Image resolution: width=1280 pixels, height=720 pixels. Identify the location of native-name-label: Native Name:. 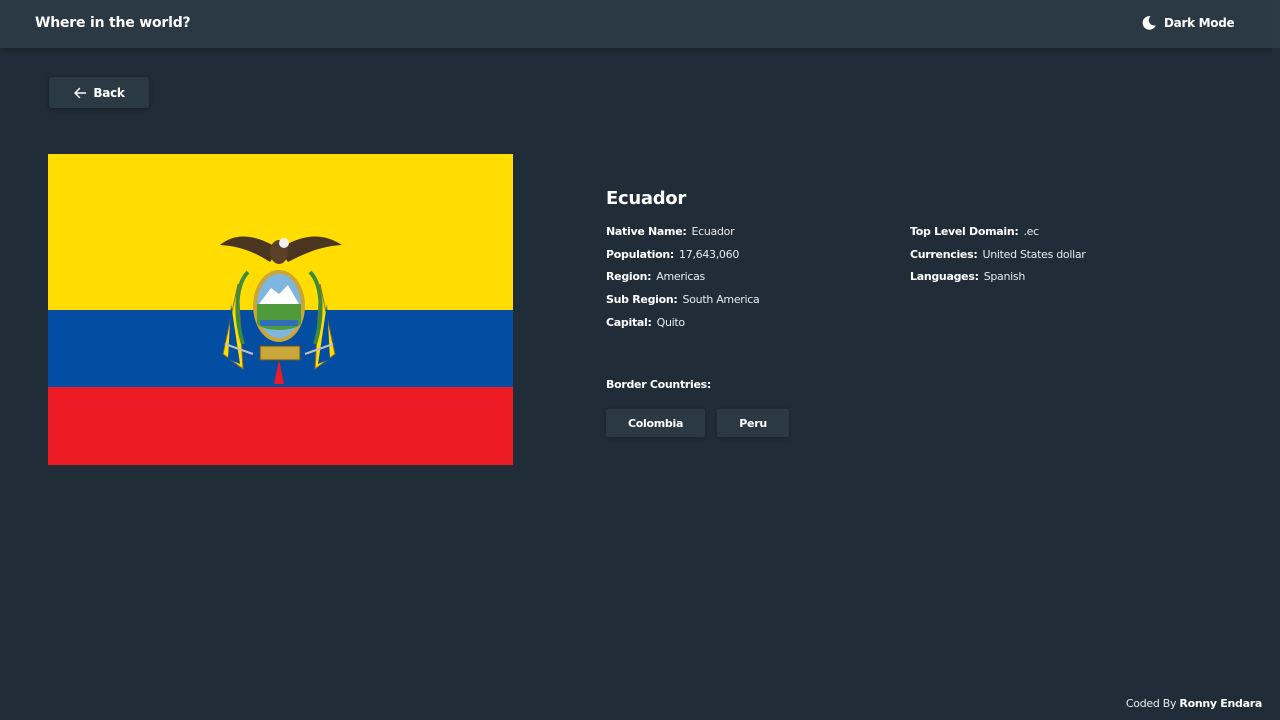
(646, 231).